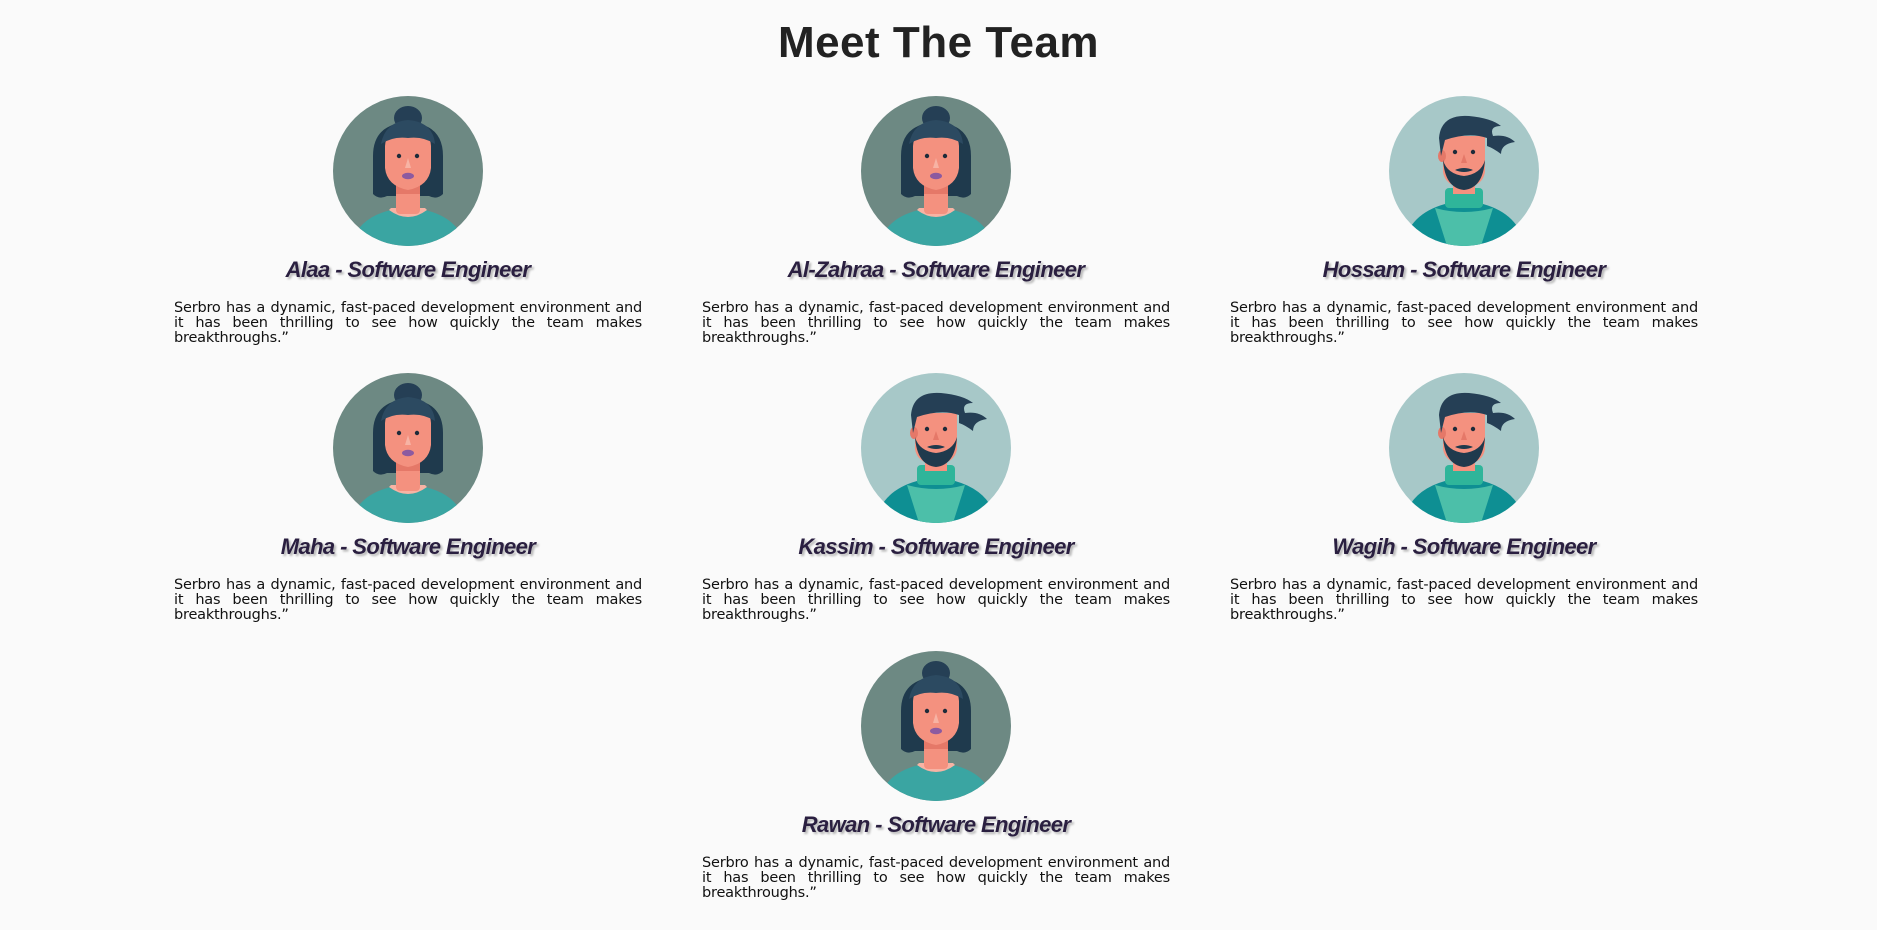 The height and width of the screenshot is (930, 1877). I want to click on member-name: Al-Zahraa - Software Engineer, so click(936, 269).